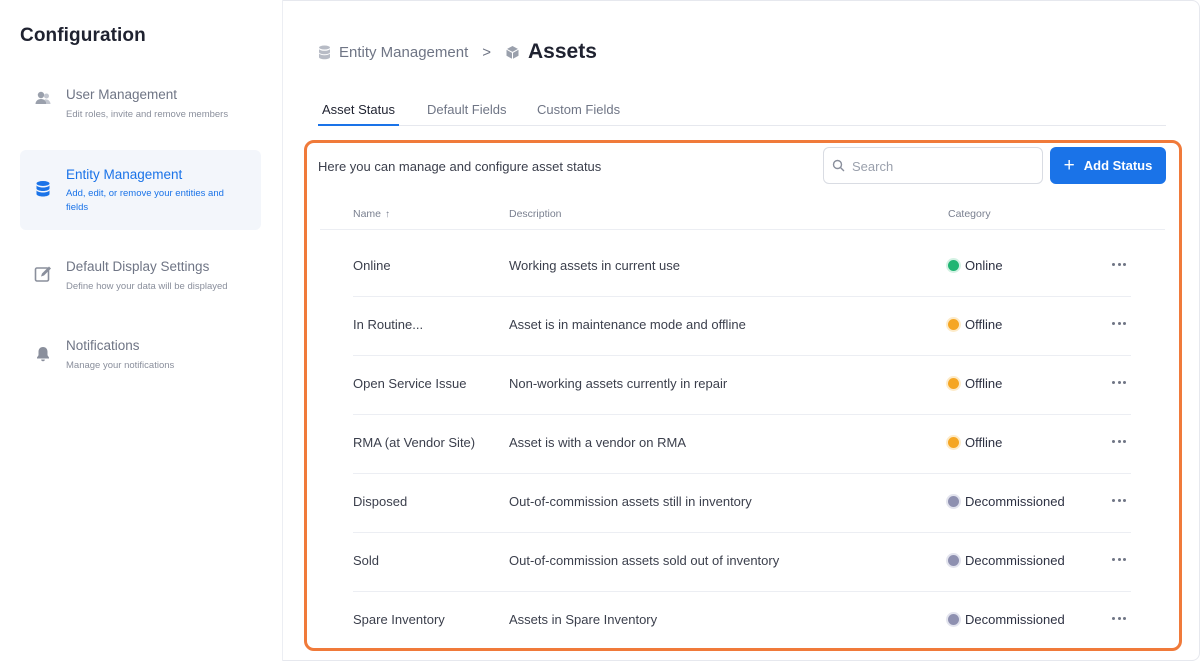 This screenshot has width=1200, height=661. I want to click on sidebar-item-desc: Define how your data will be displayed, so click(147, 286).